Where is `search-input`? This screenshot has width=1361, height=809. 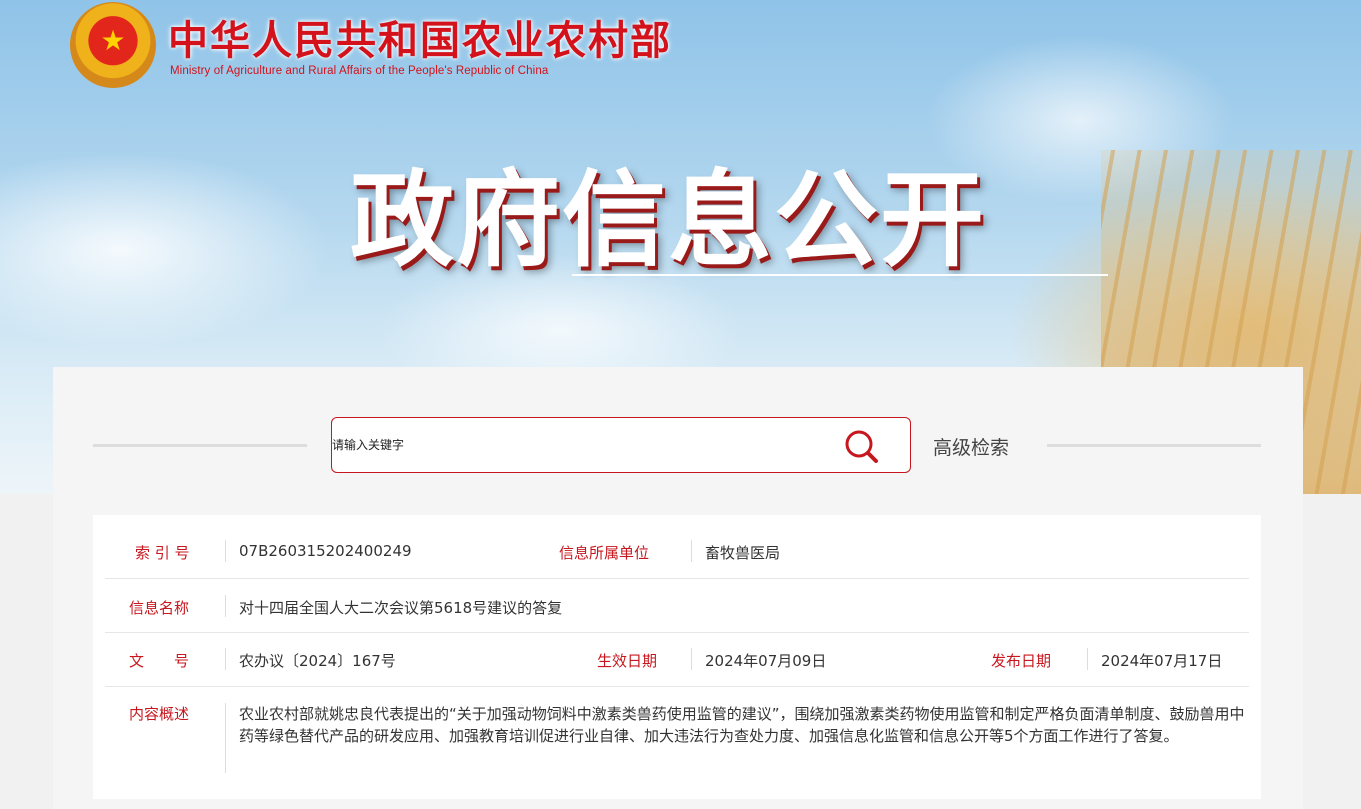 search-input is located at coordinates (572, 445).